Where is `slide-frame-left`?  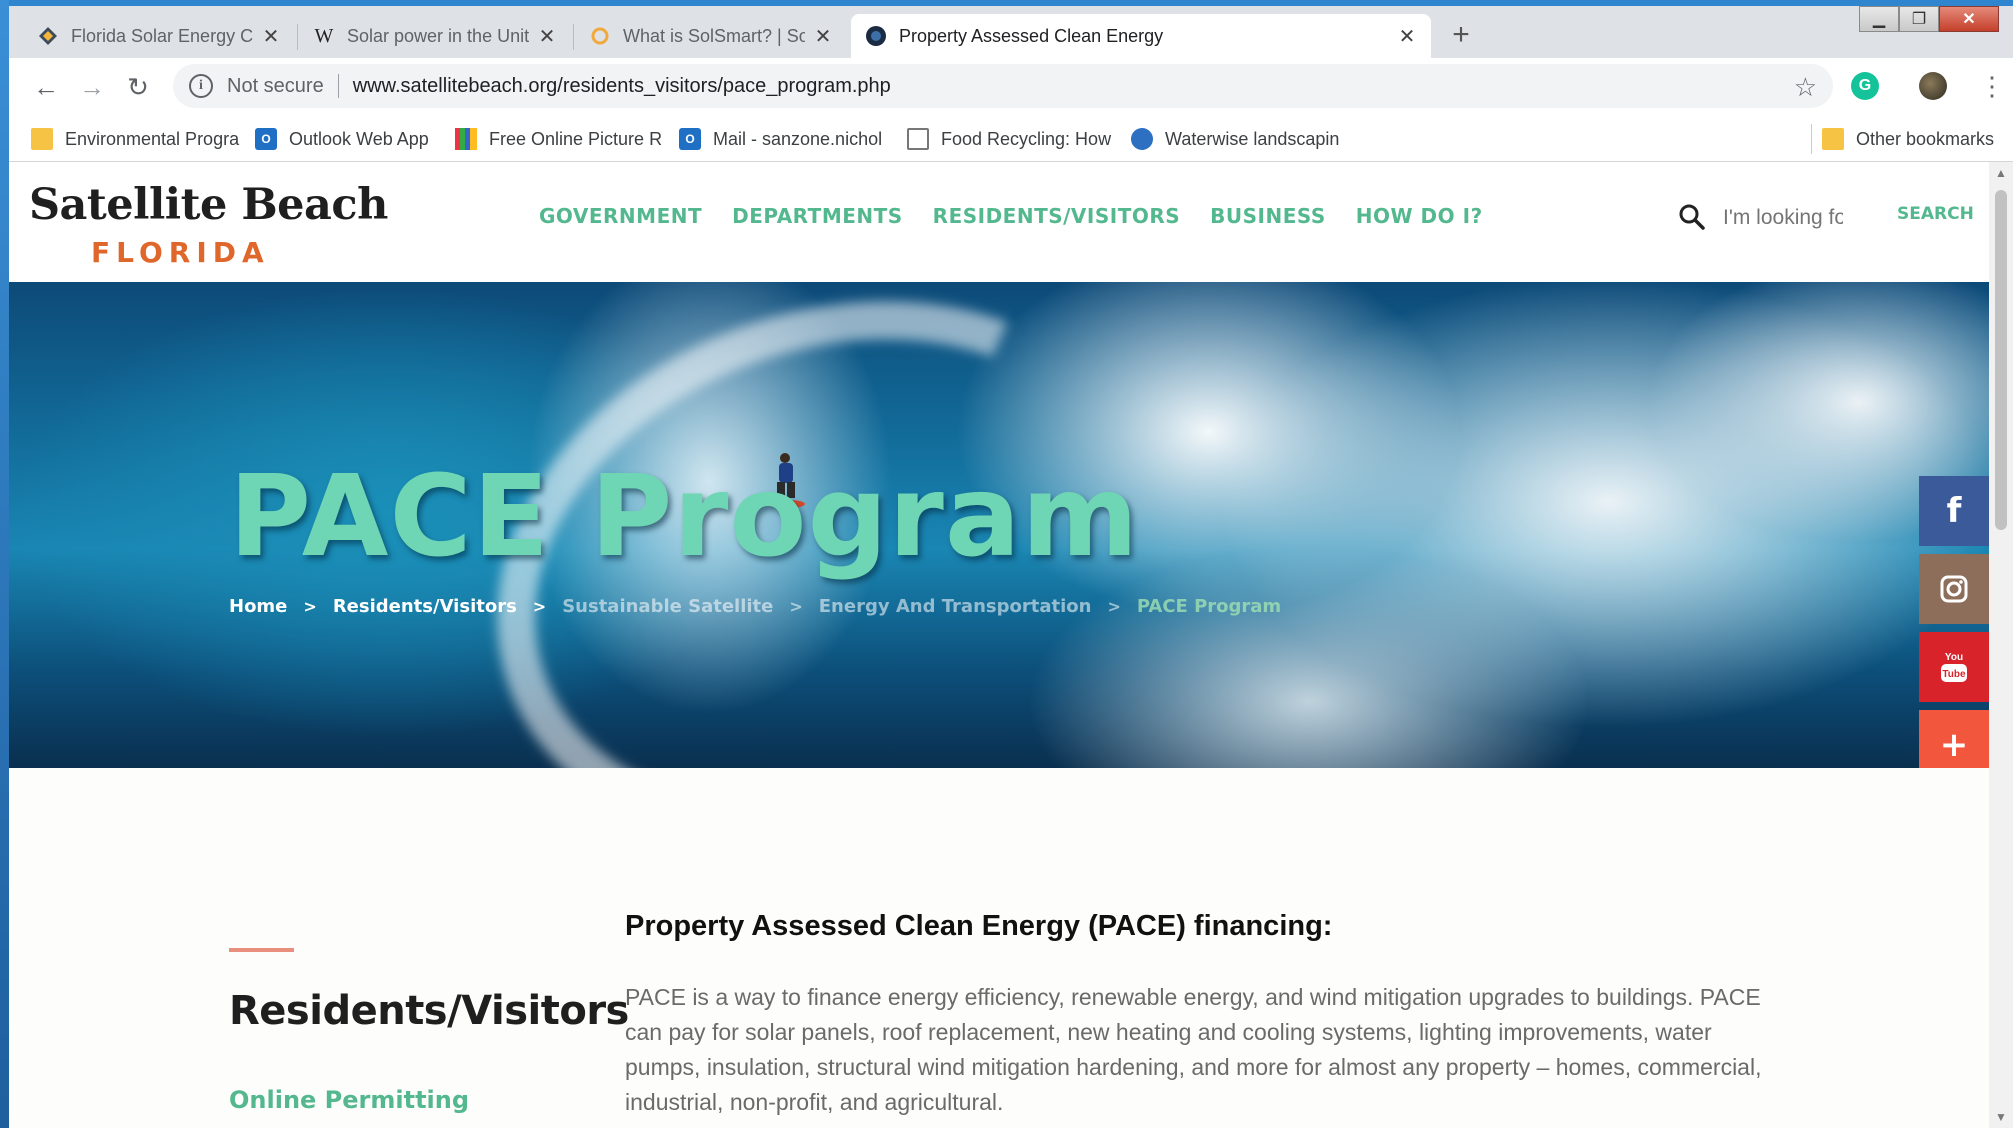 slide-frame-left is located at coordinates (4, 564).